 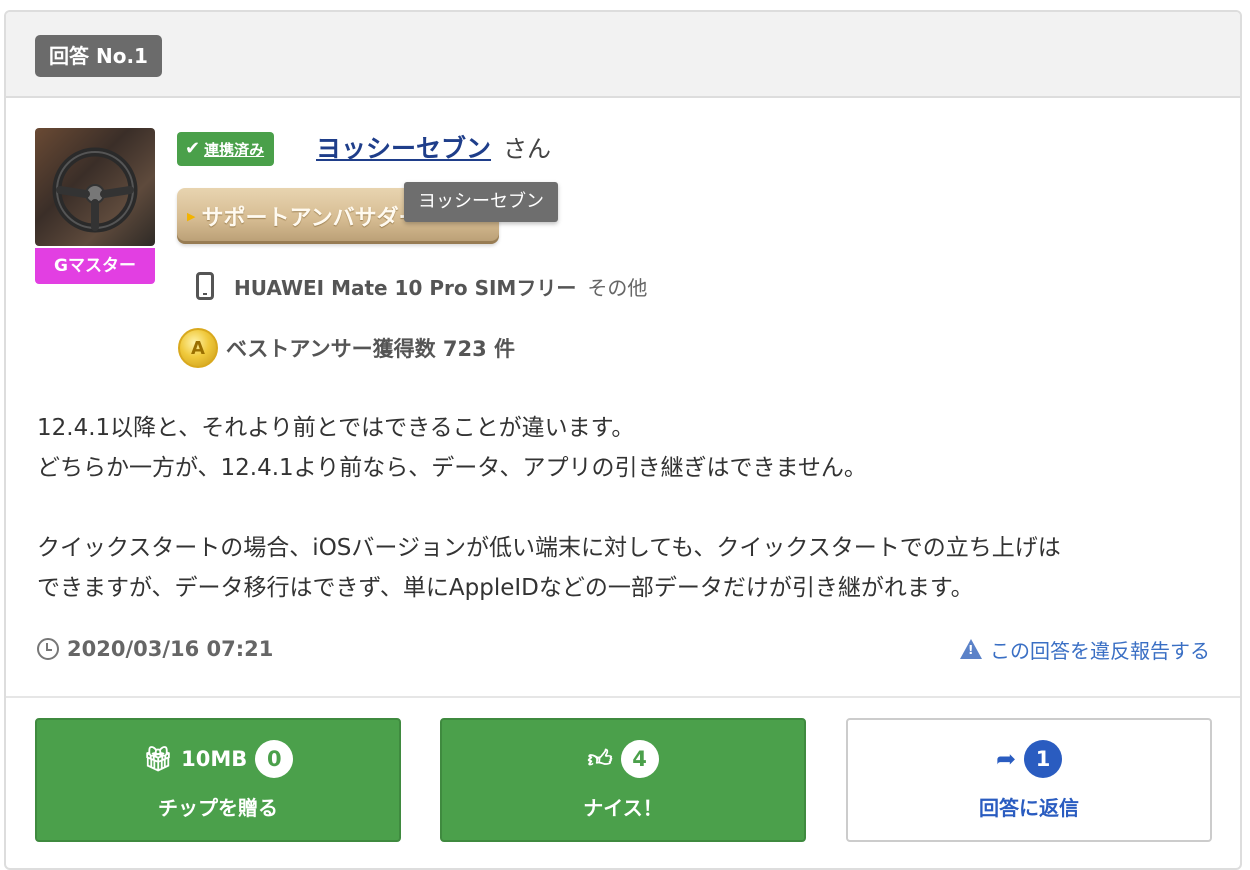 What do you see at coordinates (198, 348) in the screenshot?
I see `medal-icon: A` at bounding box center [198, 348].